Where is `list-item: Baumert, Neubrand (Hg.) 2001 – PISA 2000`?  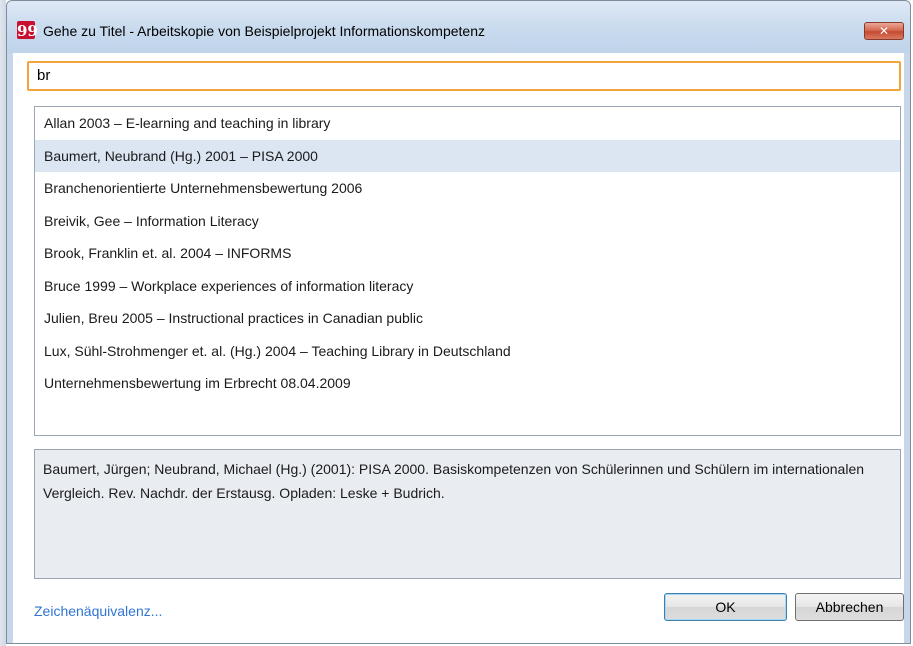 list-item: Baumert, Neubrand (Hg.) 2001 – PISA 2000 is located at coordinates (467, 155).